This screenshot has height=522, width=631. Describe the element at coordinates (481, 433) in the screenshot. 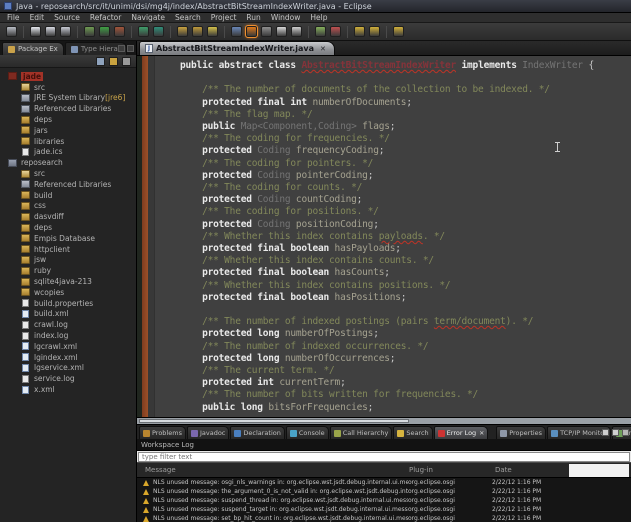

I see `close-view-icon: ✕` at that location.